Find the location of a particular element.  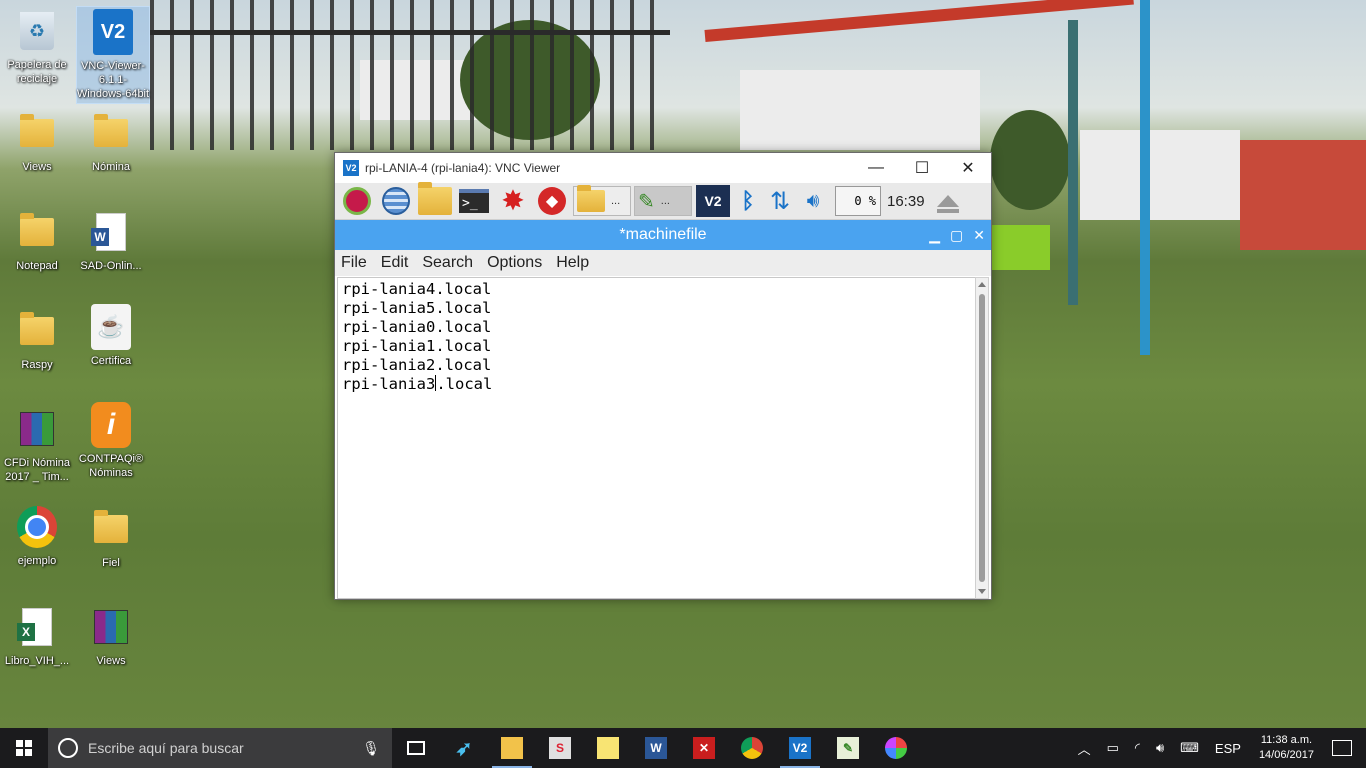

mathematica-icon: ✸ is located at coordinates (513, 200).